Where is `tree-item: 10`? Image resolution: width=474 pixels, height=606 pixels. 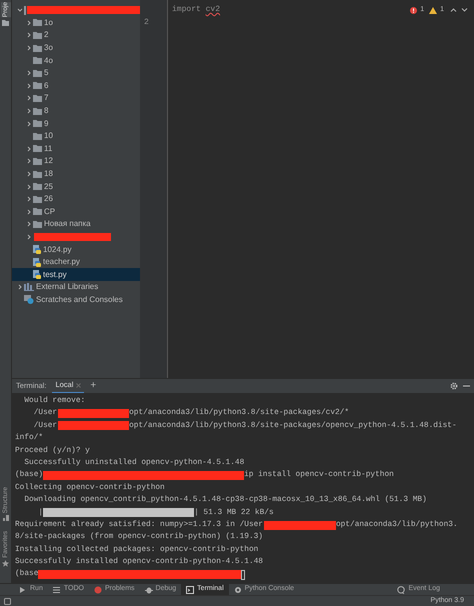
tree-item: 10 is located at coordinates (76, 136).